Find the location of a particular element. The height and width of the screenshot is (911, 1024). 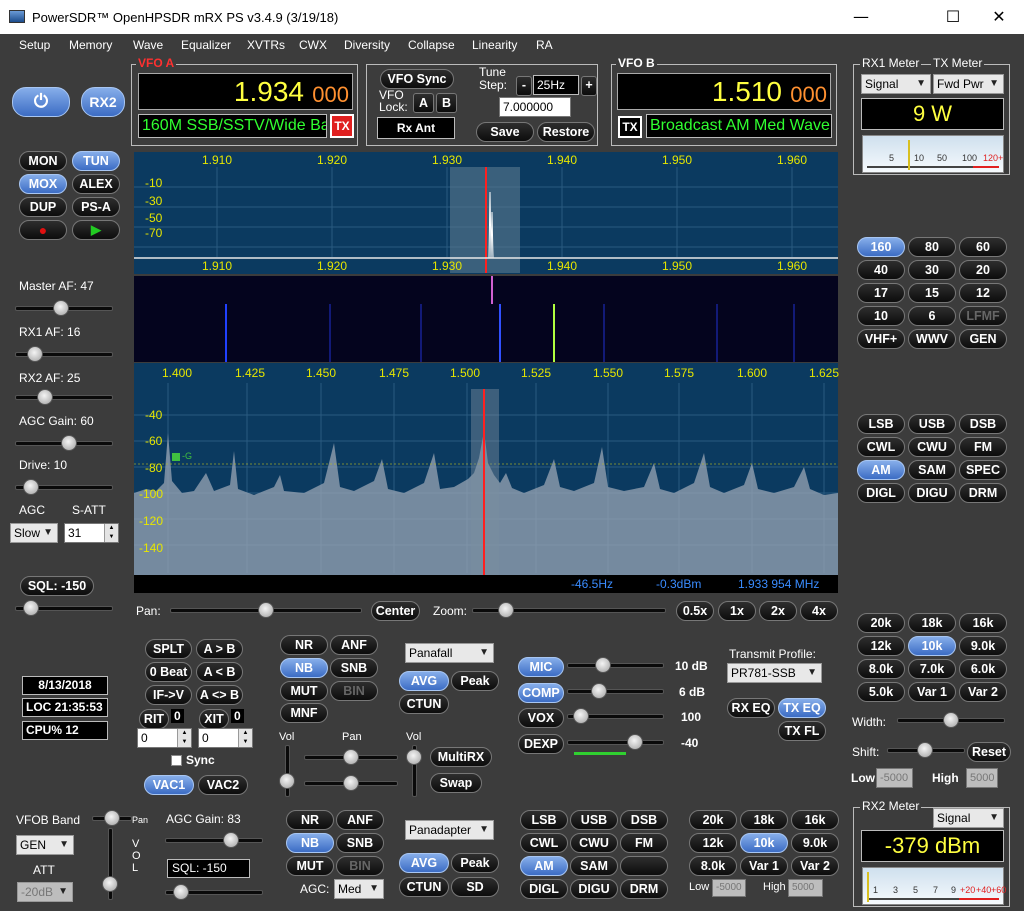

vox-button: VOX is located at coordinates (541, 718).